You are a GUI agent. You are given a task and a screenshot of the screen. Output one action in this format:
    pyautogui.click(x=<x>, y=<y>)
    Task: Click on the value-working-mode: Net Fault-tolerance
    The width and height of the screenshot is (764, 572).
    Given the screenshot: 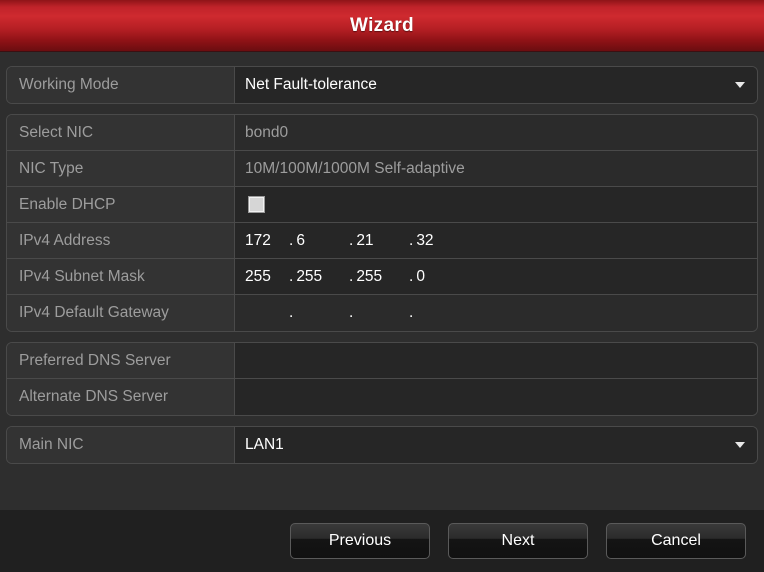 What is the action you would take?
    pyautogui.click(x=311, y=84)
    